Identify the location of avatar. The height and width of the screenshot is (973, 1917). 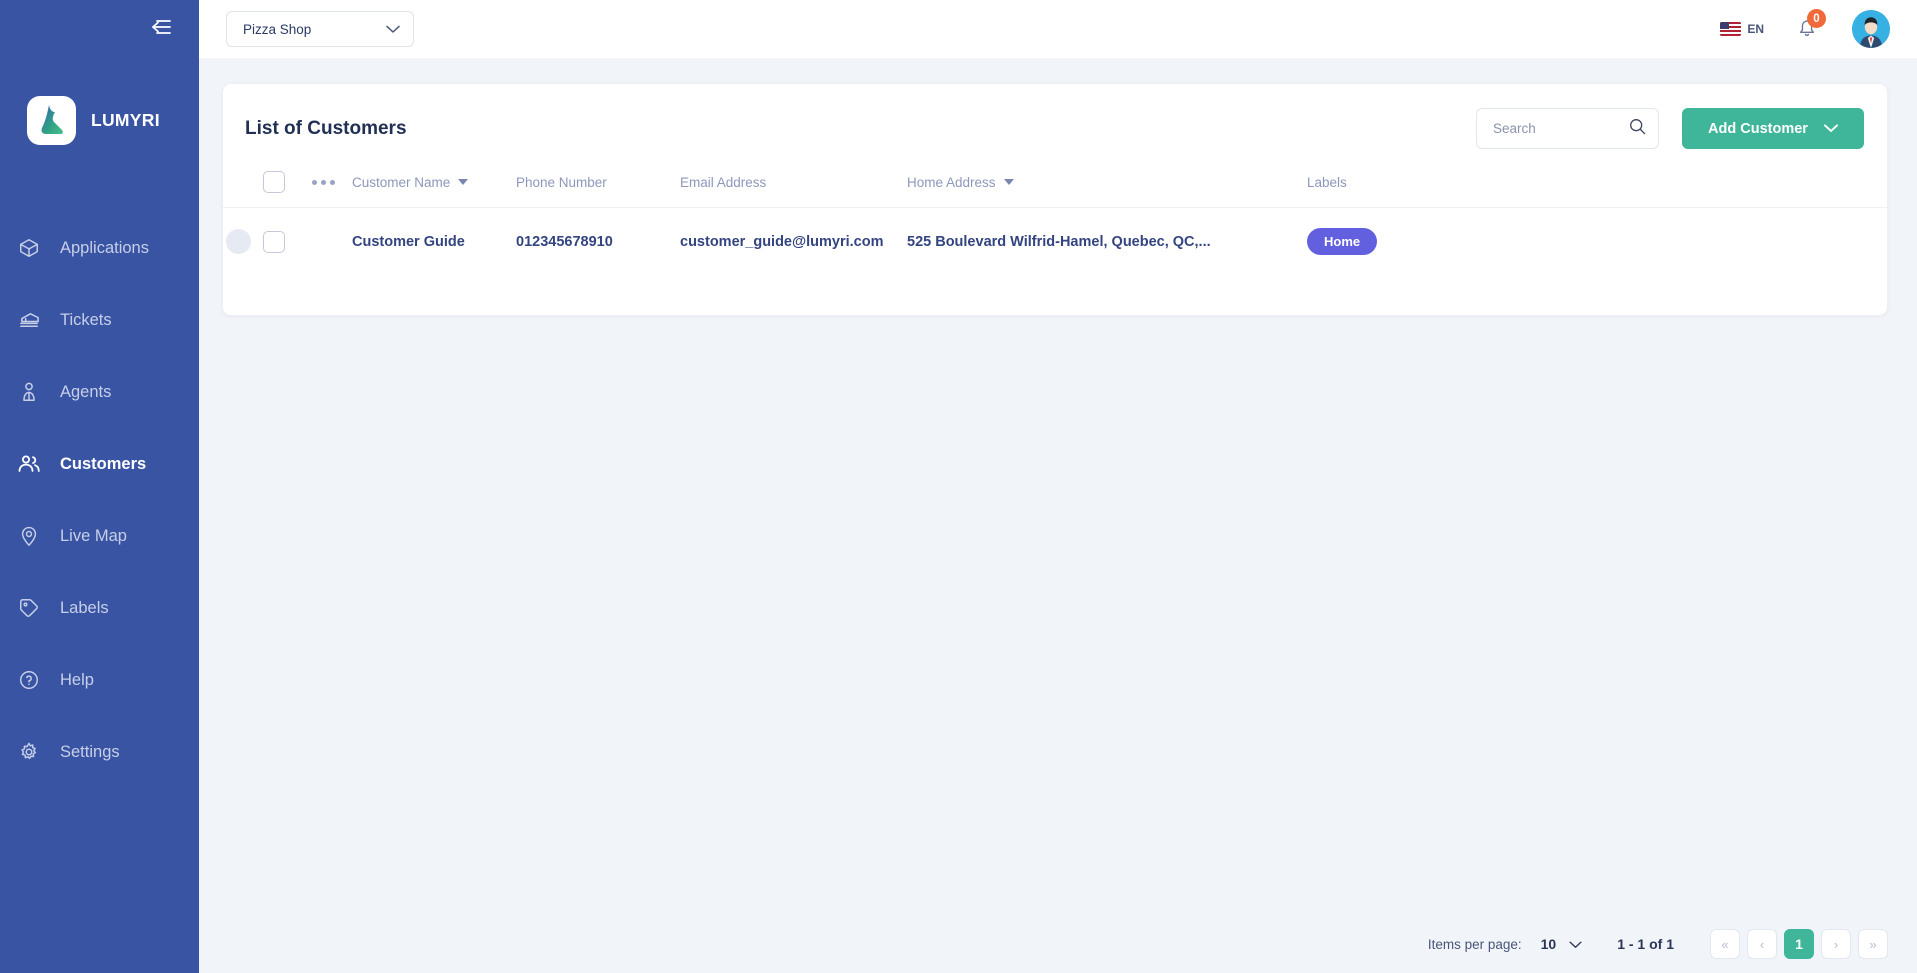
(1871, 29).